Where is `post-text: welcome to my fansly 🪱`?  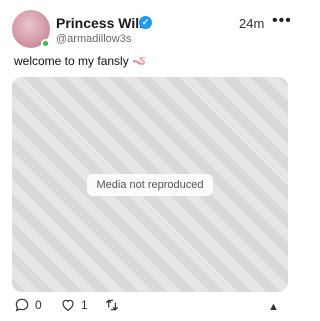
post-text: welcome to my fansly 🪱 is located at coordinates (80, 61).